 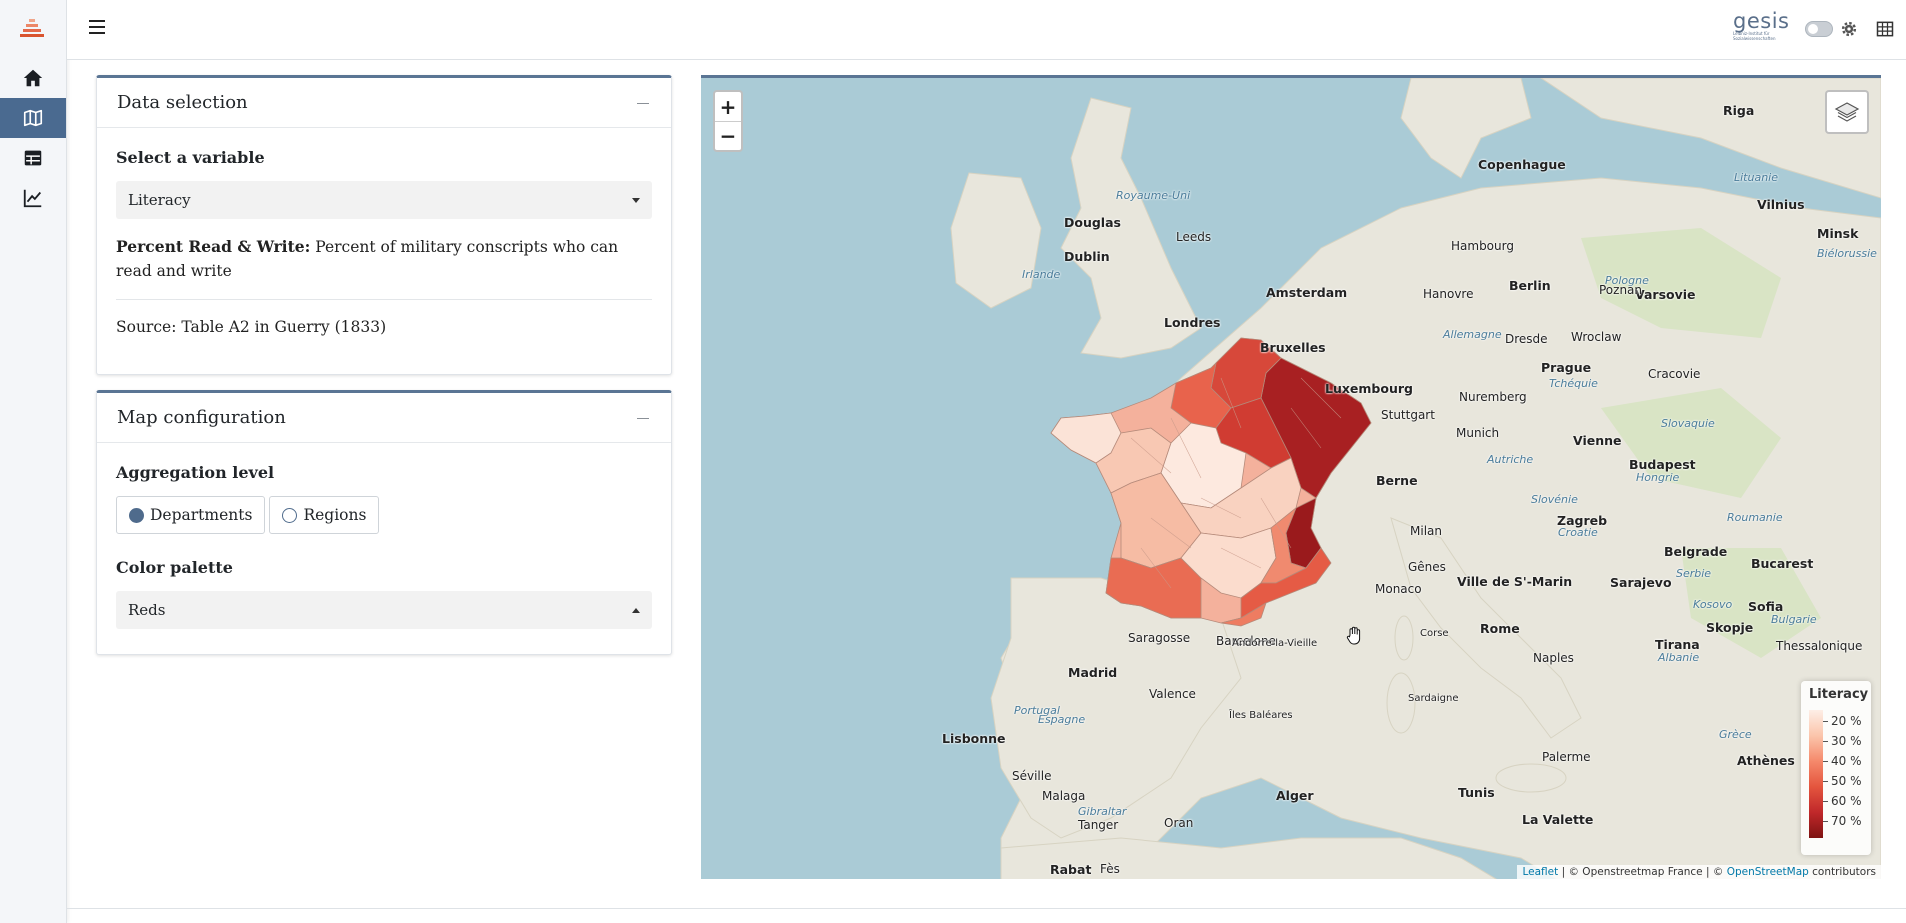 What do you see at coordinates (1849, 29) in the screenshot?
I see `gear-icon` at bounding box center [1849, 29].